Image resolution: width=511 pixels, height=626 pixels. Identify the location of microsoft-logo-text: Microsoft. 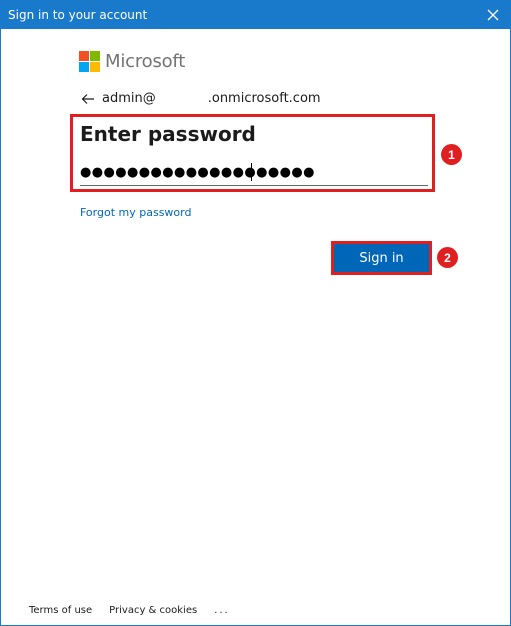
(145, 61).